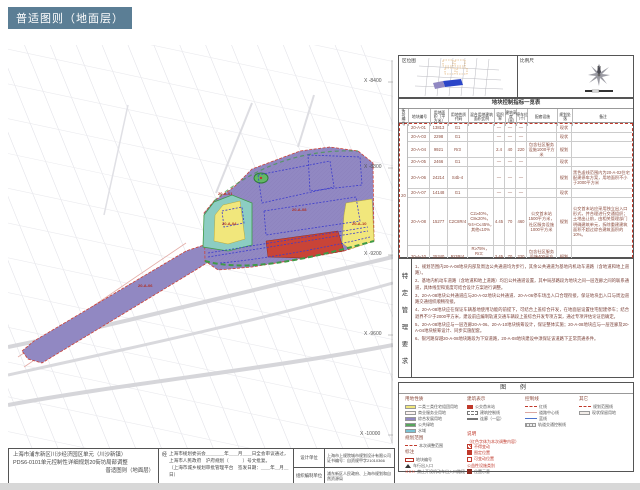 This screenshot has width=640, height=490. I want to click on approval-line1: 上海市规划委员会＿＿＿＿年＿＿月＿＿日全会审议通过，, so click(229, 453).